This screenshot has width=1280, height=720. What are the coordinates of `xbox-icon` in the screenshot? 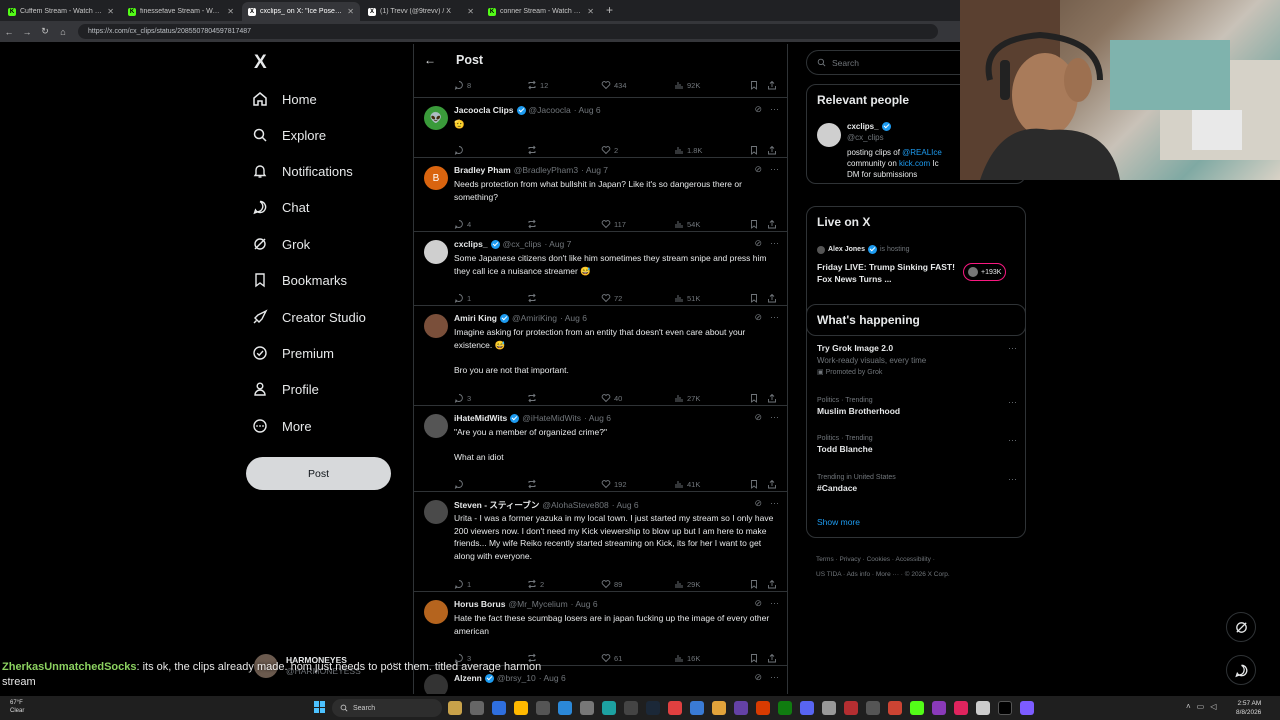 It's located at (785, 708).